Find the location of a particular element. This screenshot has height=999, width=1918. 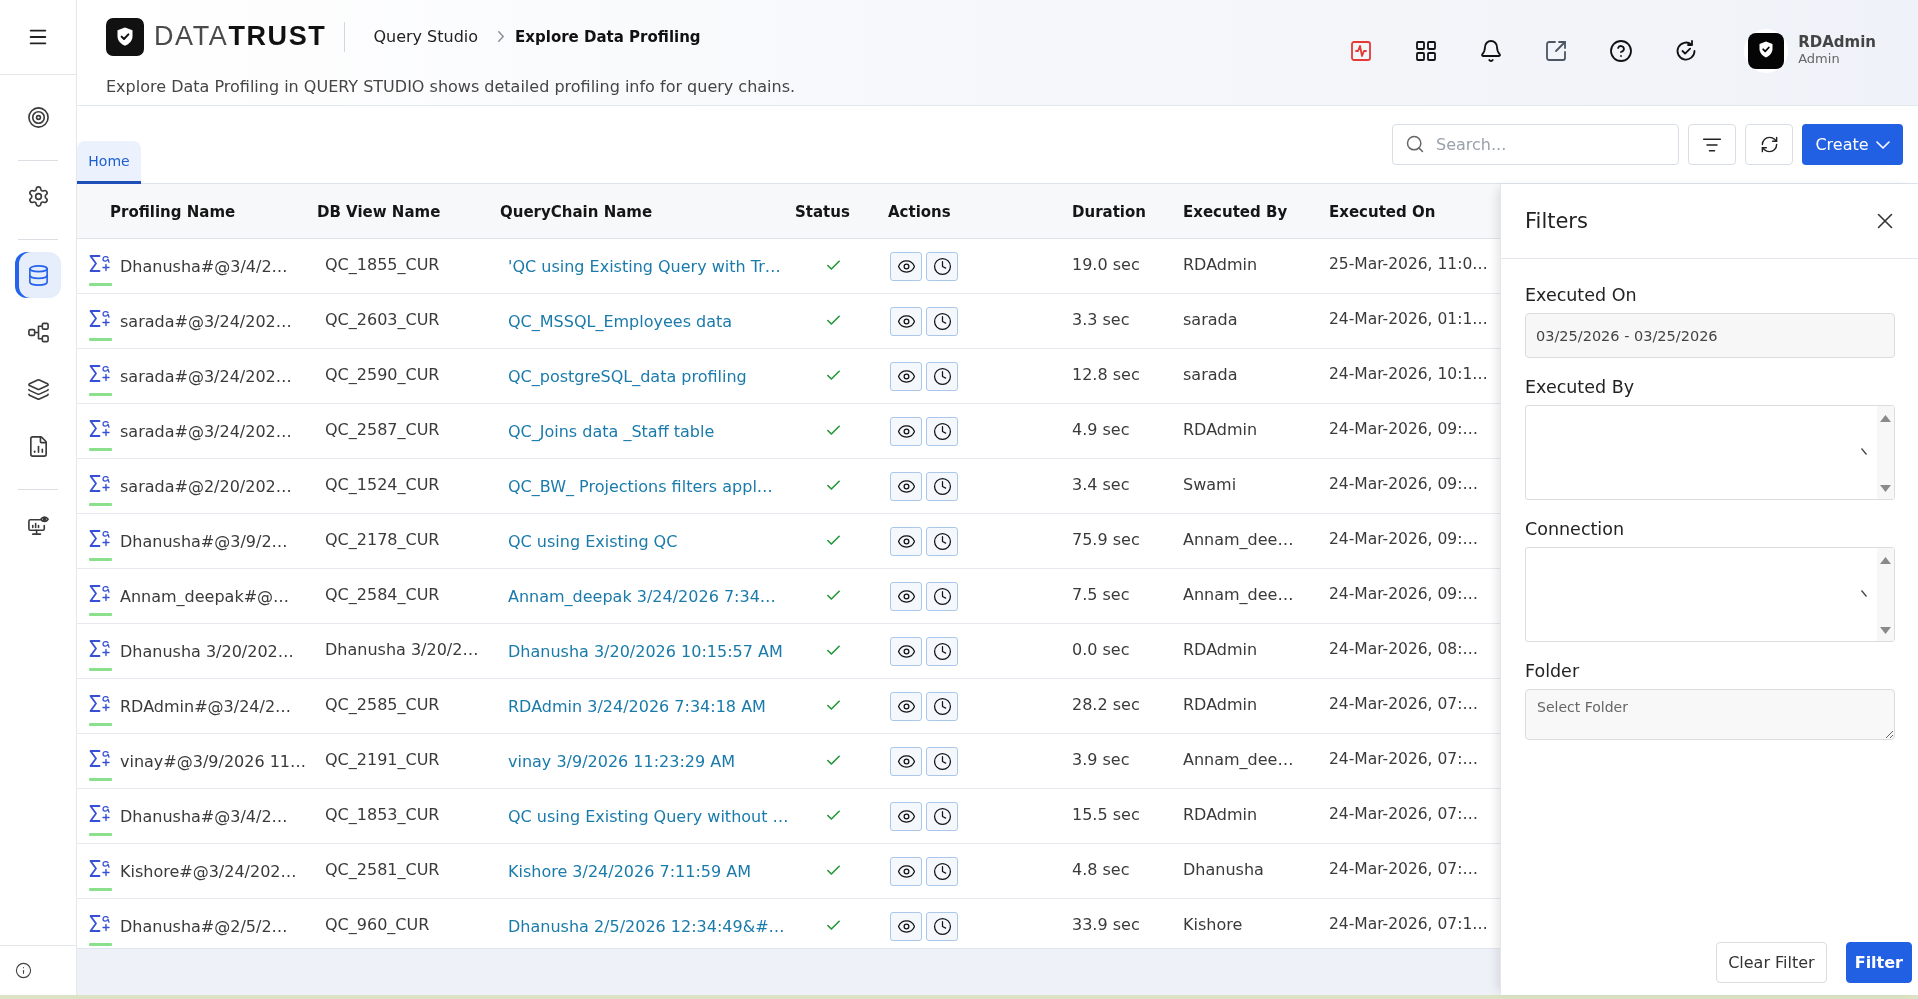

db-view-name: QC_2585_CUR is located at coordinates (382, 704).